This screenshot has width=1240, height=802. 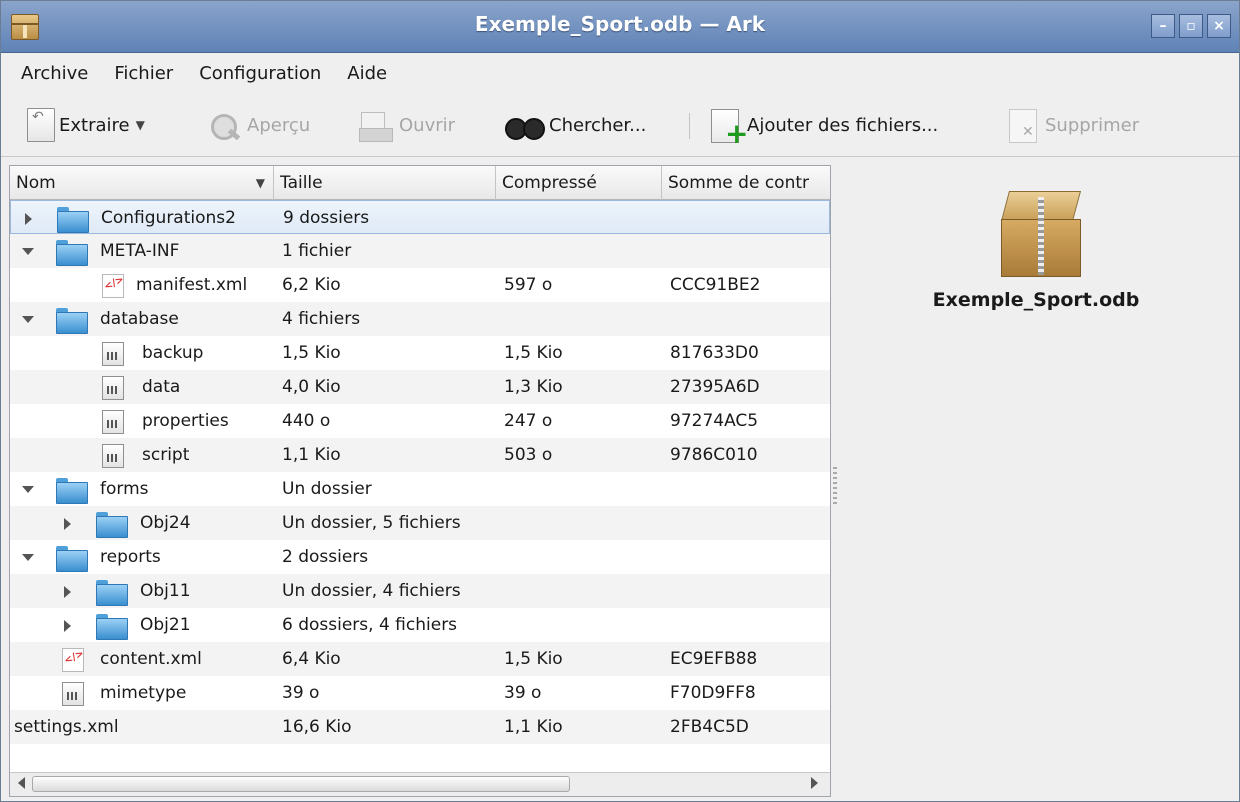 What do you see at coordinates (301, 784) in the screenshot?
I see `scrollbar-thumb` at bounding box center [301, 784].